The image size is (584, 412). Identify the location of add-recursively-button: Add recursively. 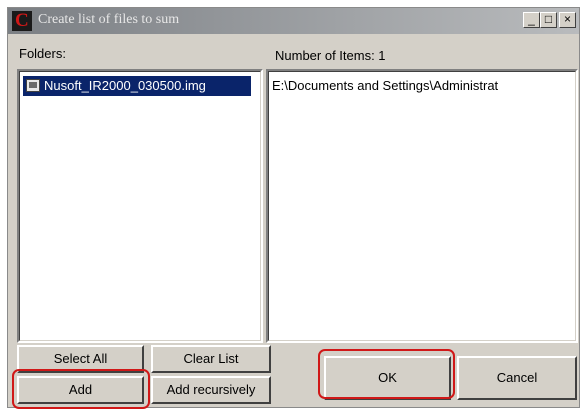
(211, 390).